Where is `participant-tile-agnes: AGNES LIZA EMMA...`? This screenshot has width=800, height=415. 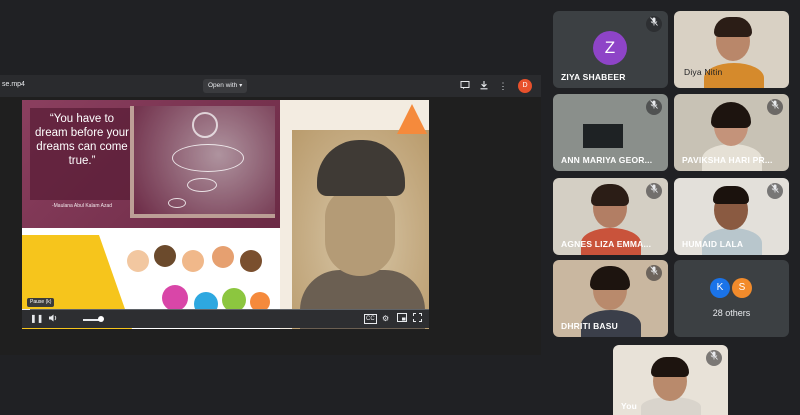
participant-tile-agnes: AGNES LIZA EMMA... is located at coordinates (610, 216).